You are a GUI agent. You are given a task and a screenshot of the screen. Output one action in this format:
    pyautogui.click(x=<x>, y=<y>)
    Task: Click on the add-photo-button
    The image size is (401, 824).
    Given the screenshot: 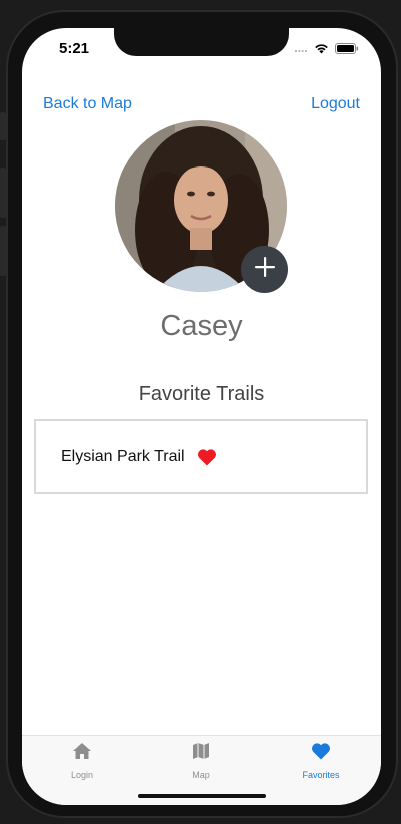 What is the action you would take?
    pyautogui.click(x=264, y=269)
    